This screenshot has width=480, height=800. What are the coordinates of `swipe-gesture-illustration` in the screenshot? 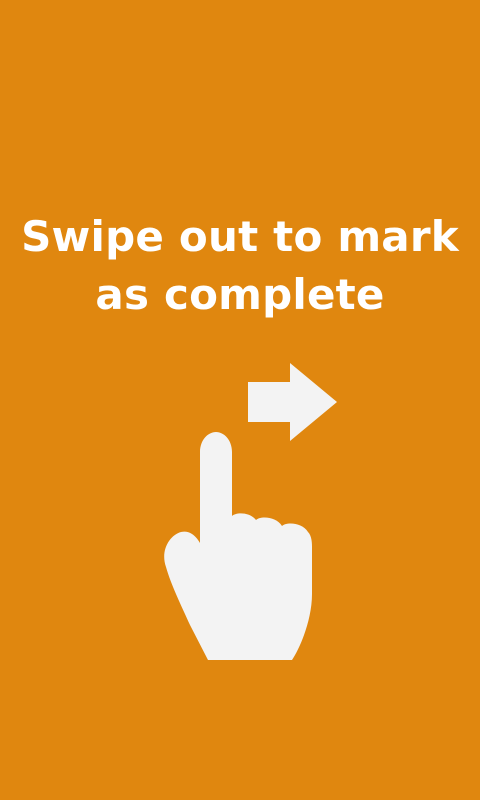 It's located at (250, 511).